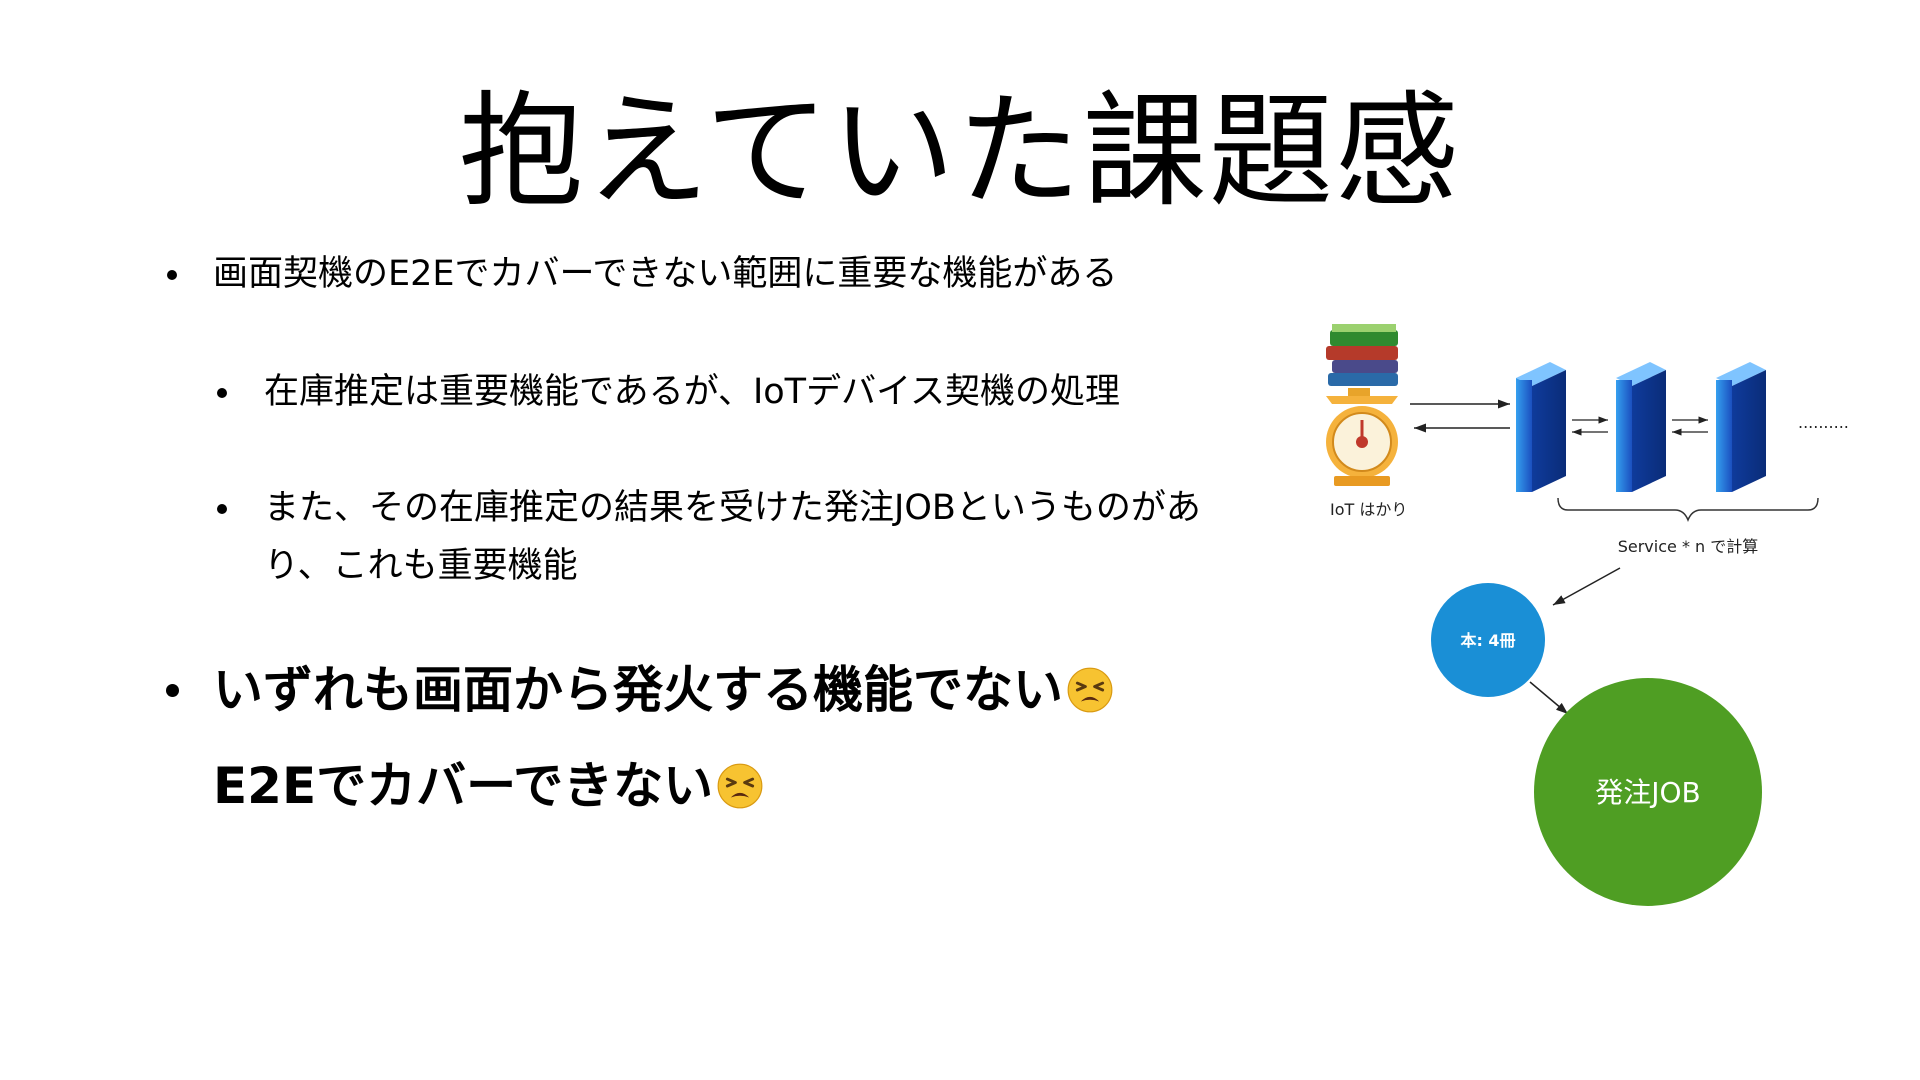  Describe the element at coordinates (732, 537) in the screenshot. I see `sub-bullet-2: また、その在庫推定の結果を受けた発注JOBというものがあ り、これも重要機能` at that location.